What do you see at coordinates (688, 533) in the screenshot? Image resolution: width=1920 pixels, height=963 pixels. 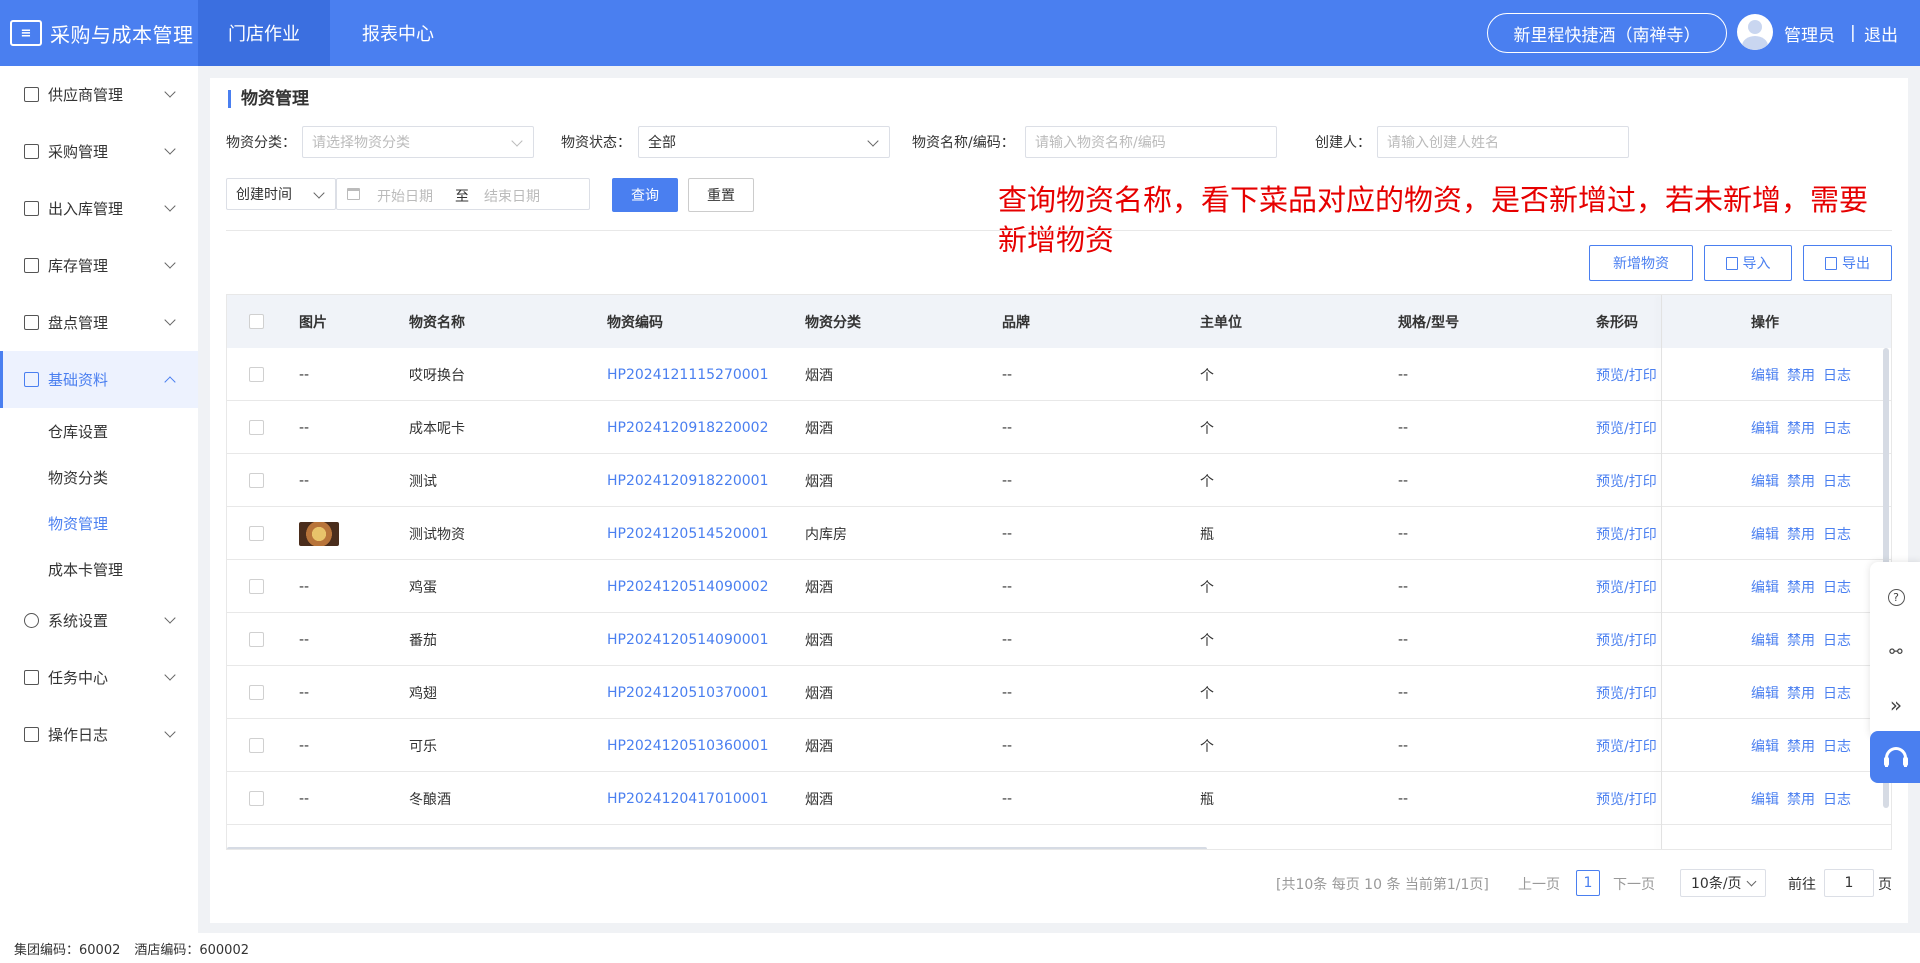 I see `cell-code-link: HP2024120514520001` at bounding box center [688, 533].